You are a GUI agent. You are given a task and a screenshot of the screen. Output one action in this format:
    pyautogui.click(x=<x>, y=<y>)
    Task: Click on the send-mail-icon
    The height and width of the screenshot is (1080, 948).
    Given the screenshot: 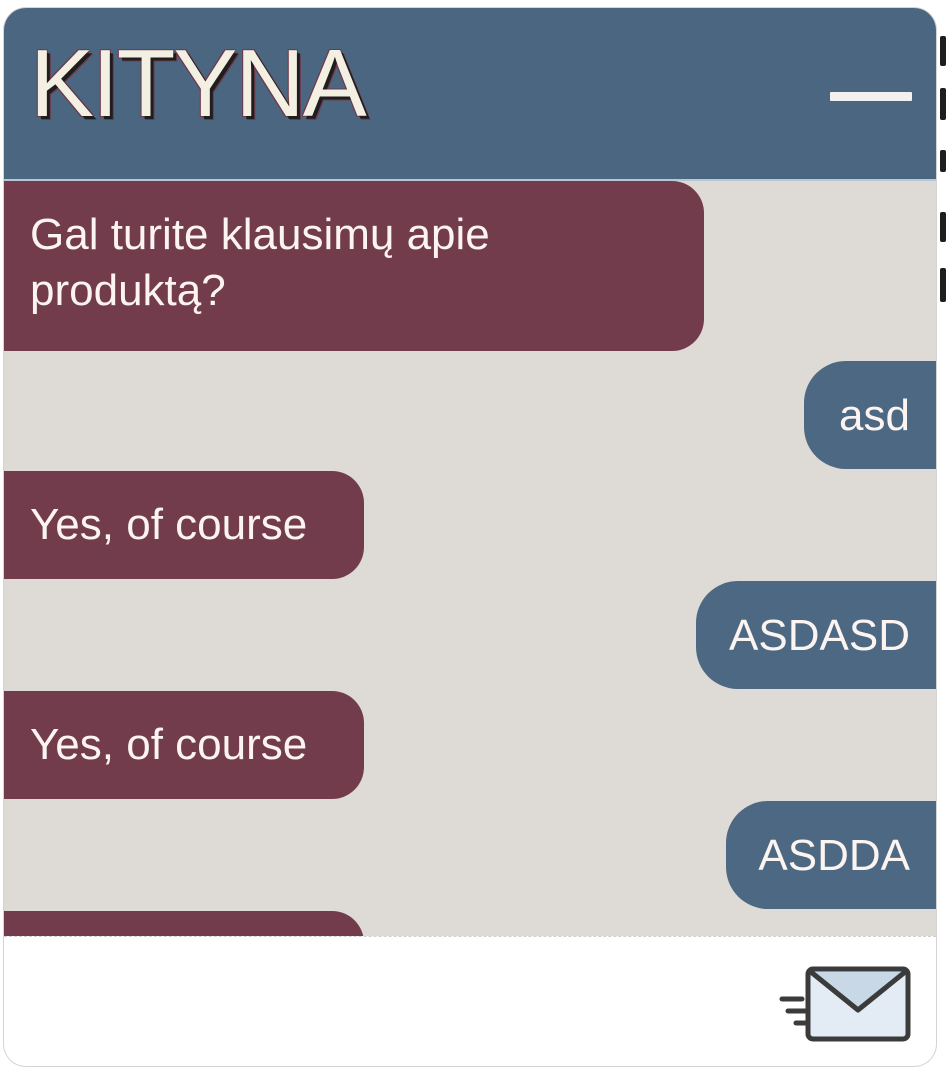 What is the action you would take?
    pyautogui.click(x=845, y=1004)
    